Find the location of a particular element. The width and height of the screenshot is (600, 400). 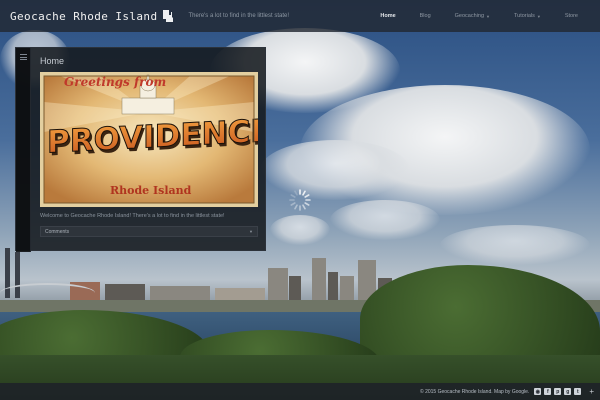

twitter-icon: t is located at coordinates (578, 391).